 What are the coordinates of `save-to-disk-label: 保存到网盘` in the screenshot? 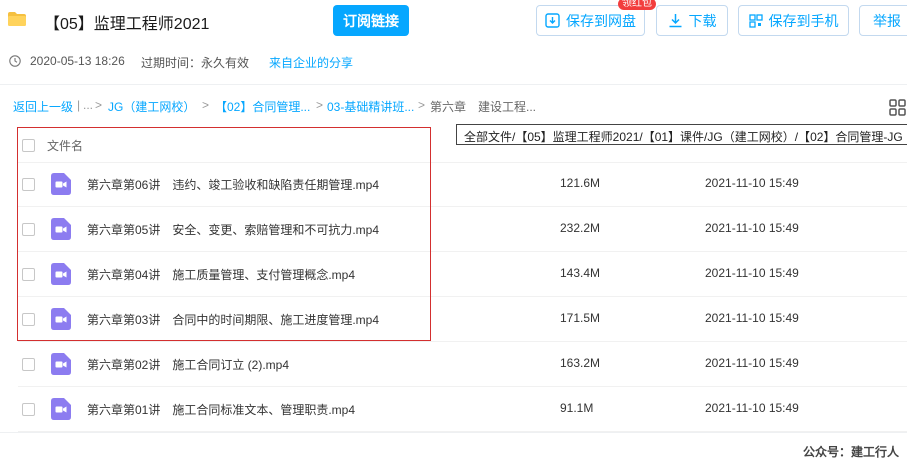 It's located at (601, 20).